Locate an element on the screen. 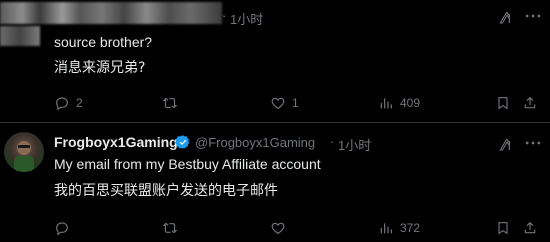  reply-text-translation: 消息来源兄弟? is located at coordinates (100, 68).